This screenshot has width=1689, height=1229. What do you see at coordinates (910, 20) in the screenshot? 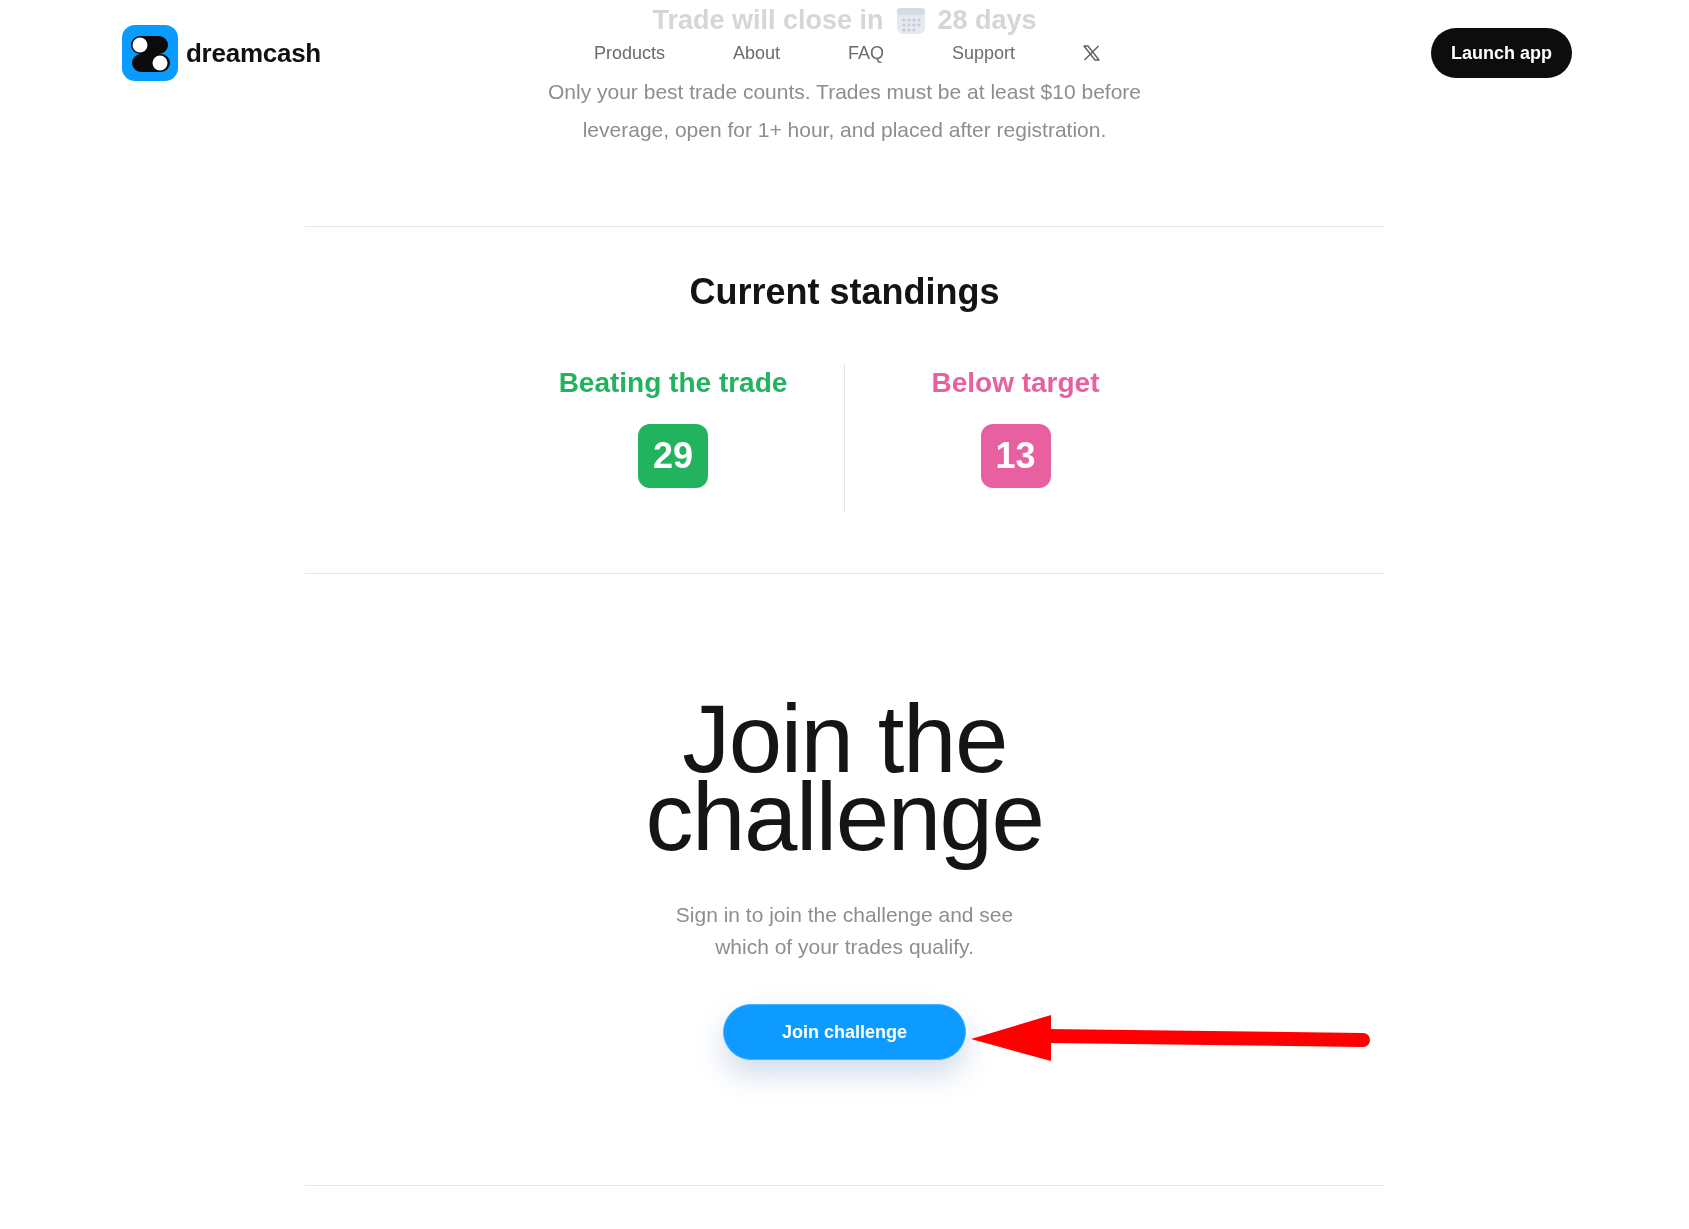
I see `calendar-icon` at bounding box center [910, 20].